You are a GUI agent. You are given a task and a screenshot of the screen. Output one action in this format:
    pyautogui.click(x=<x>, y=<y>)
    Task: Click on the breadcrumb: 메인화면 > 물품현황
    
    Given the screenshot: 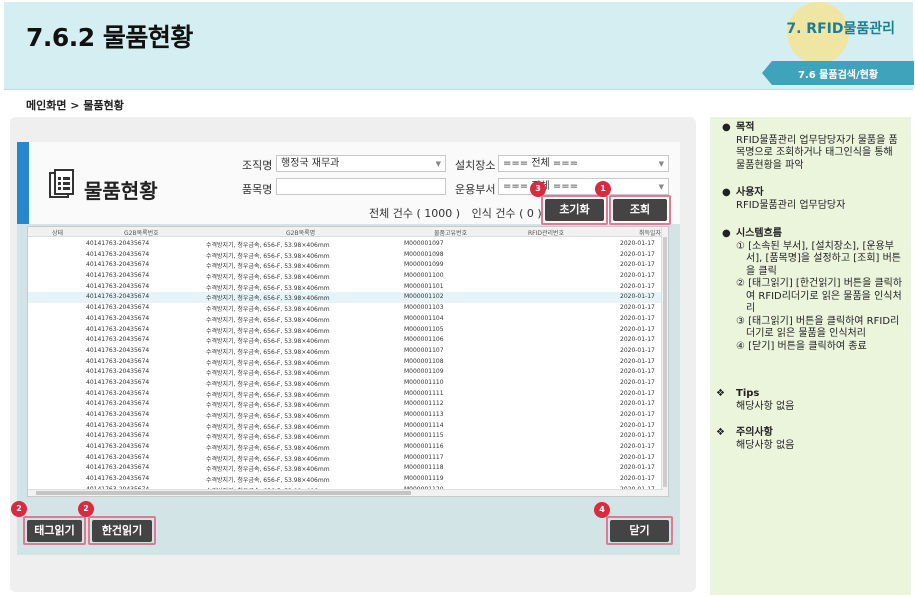 What is the action you would take?
    pyautogui.click(x=75, y=105)
    